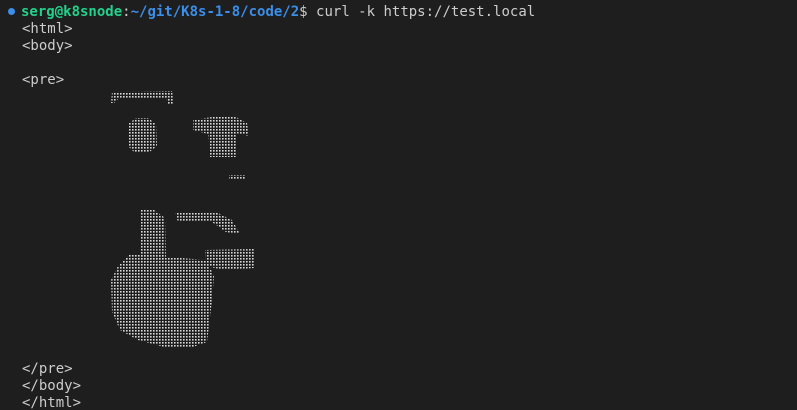 This screenshot has height=410, width=797. Describe the element at coordinates (221, 136) in the screenshot. I see `ascii-right-eye` at that location.